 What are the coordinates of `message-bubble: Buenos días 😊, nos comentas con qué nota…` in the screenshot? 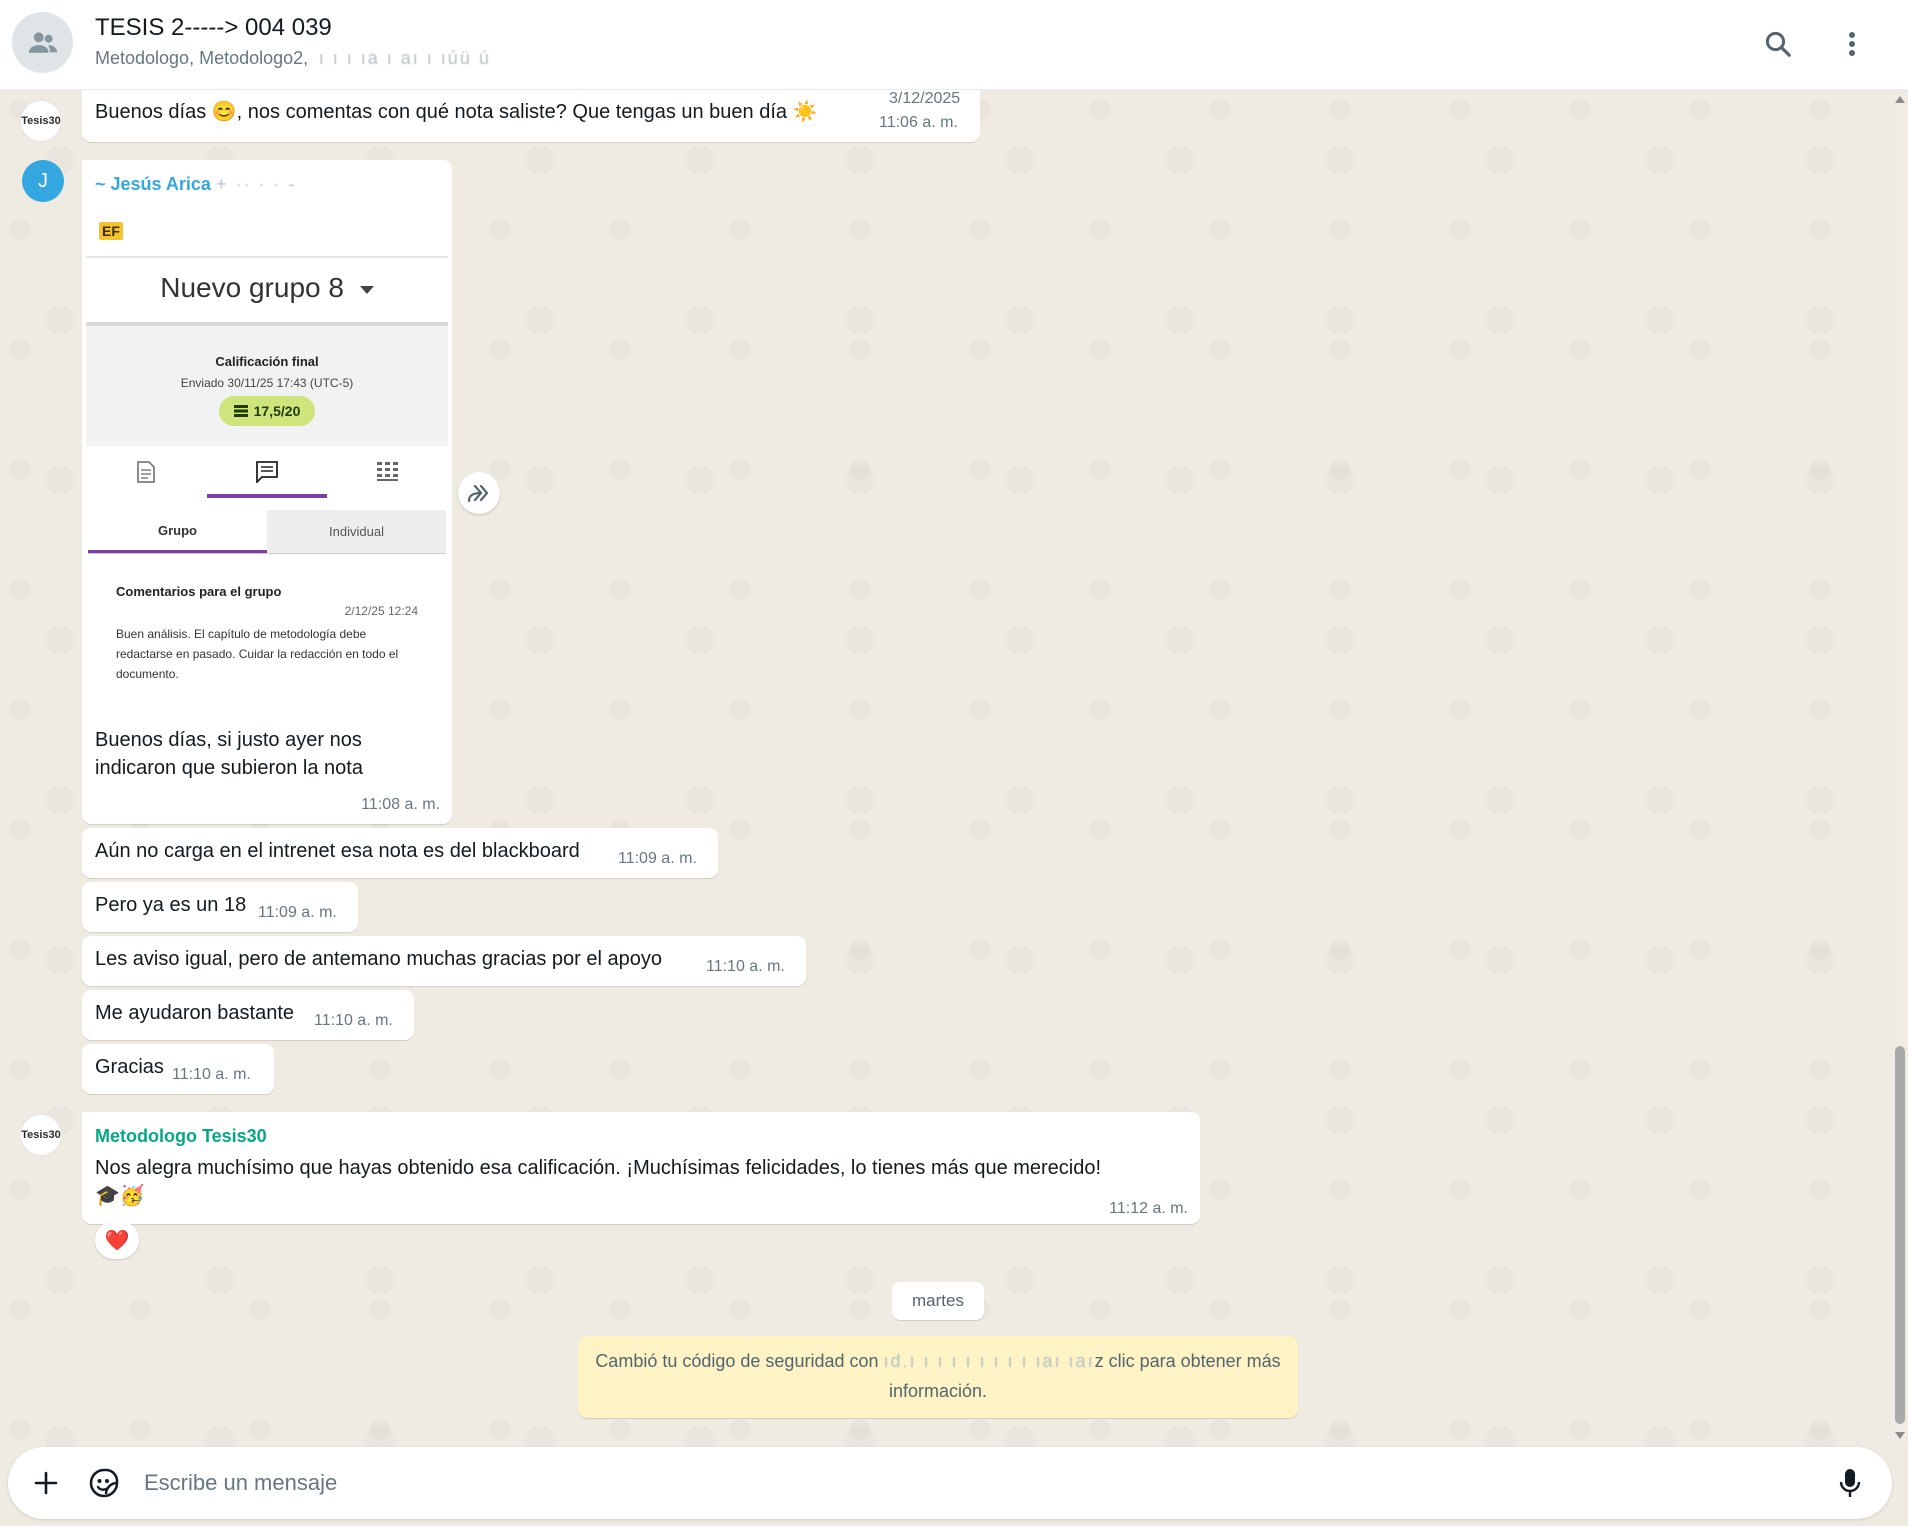 It's located at (531, 114).